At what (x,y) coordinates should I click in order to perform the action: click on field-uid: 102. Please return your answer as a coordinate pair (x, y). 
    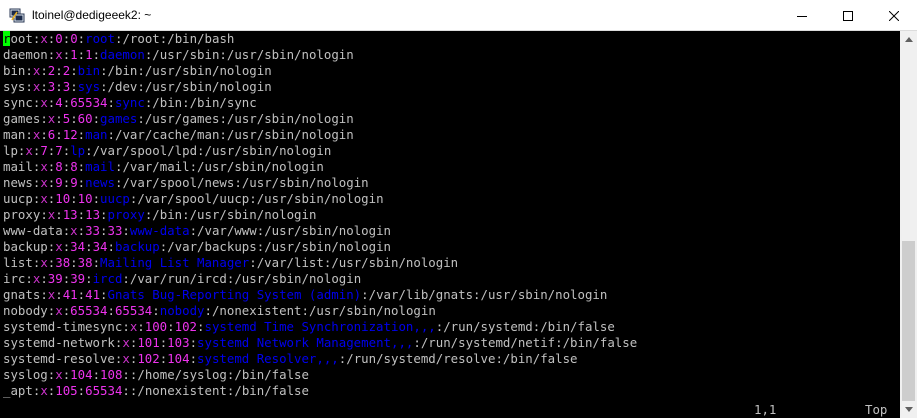
    Looking at the image, I should click on (148, 358).